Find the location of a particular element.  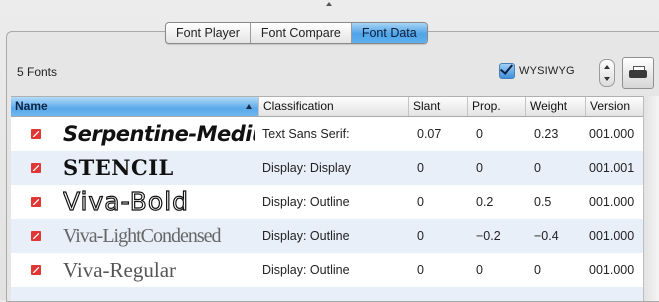

tab-font-compare: Font Compare is located at coordinates (301, 33).